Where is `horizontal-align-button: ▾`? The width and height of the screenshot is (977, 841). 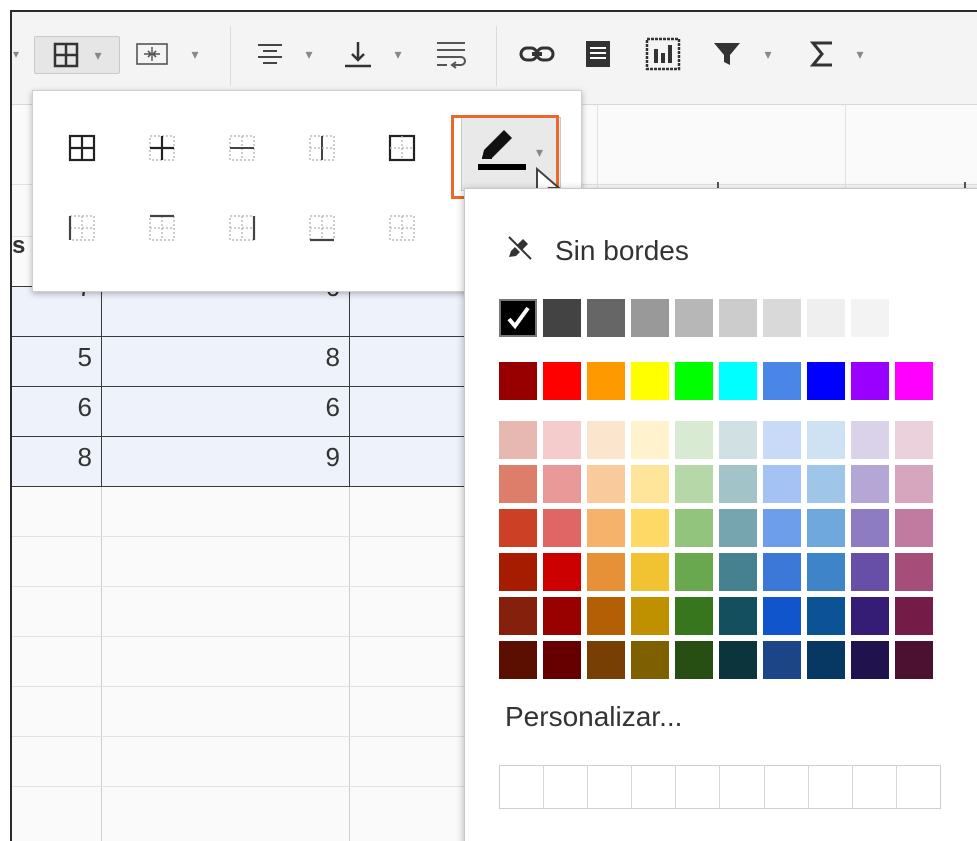
horizontal-align-button: ▾ is located at coordinates (284, 54).